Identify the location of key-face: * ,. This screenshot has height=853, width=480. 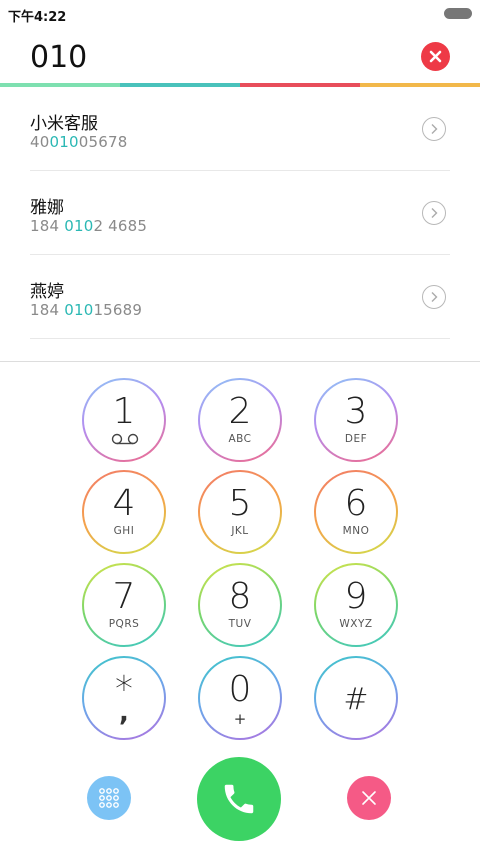
(124, 698).